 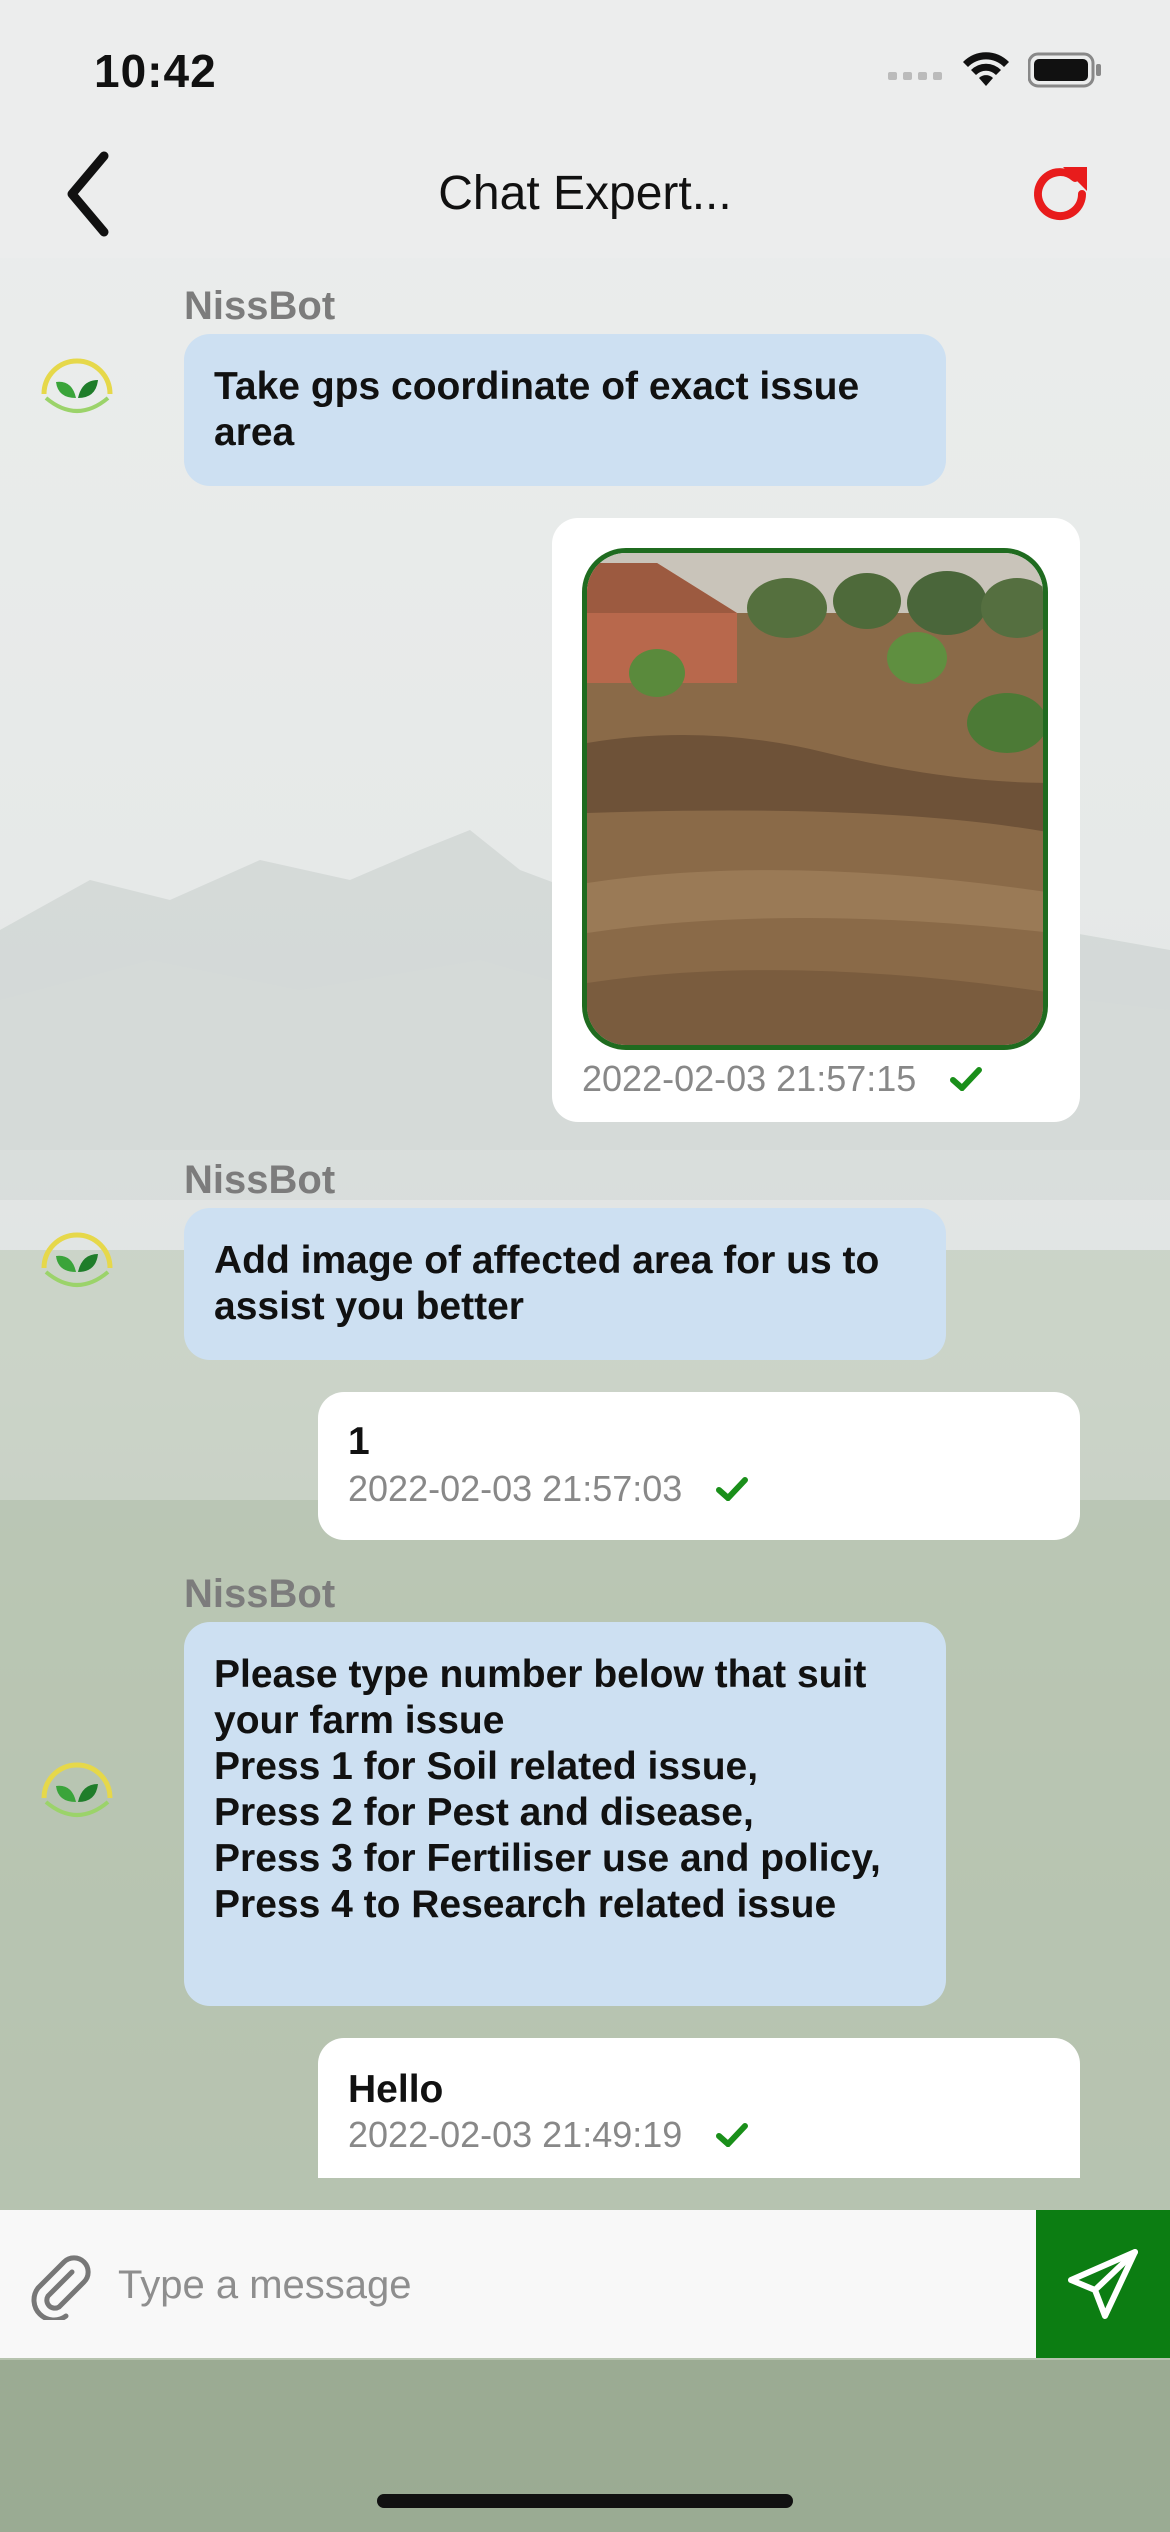 I want to click on send-icon, so click(x=1103, y=2284).